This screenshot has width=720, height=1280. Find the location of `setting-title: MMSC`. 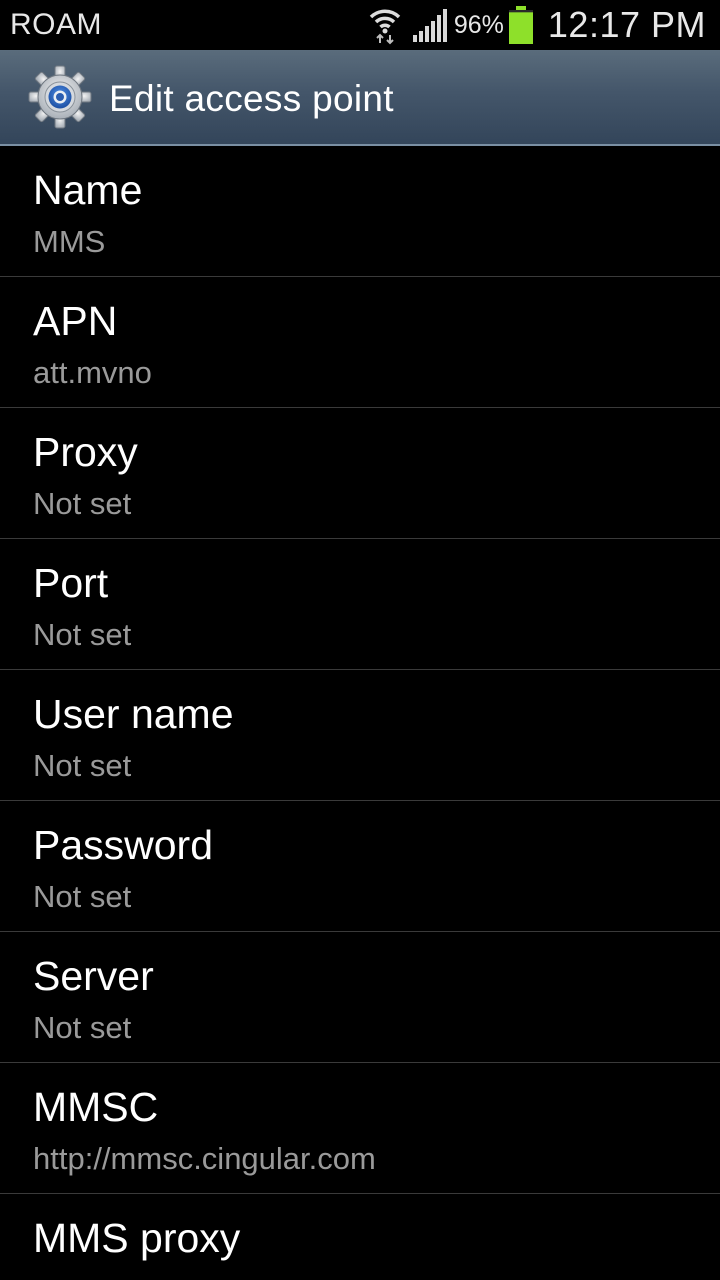

setting-title: MMSC is located at coordinates (96, 1107).